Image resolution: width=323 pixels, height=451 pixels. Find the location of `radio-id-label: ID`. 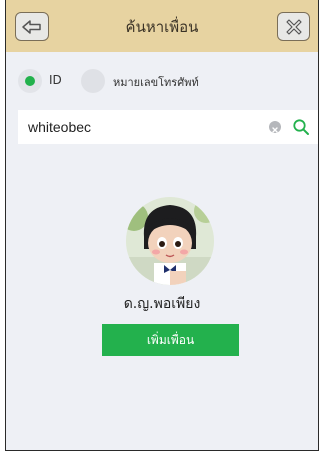

radio-id-label: ID is located at coordinates (55, 80).